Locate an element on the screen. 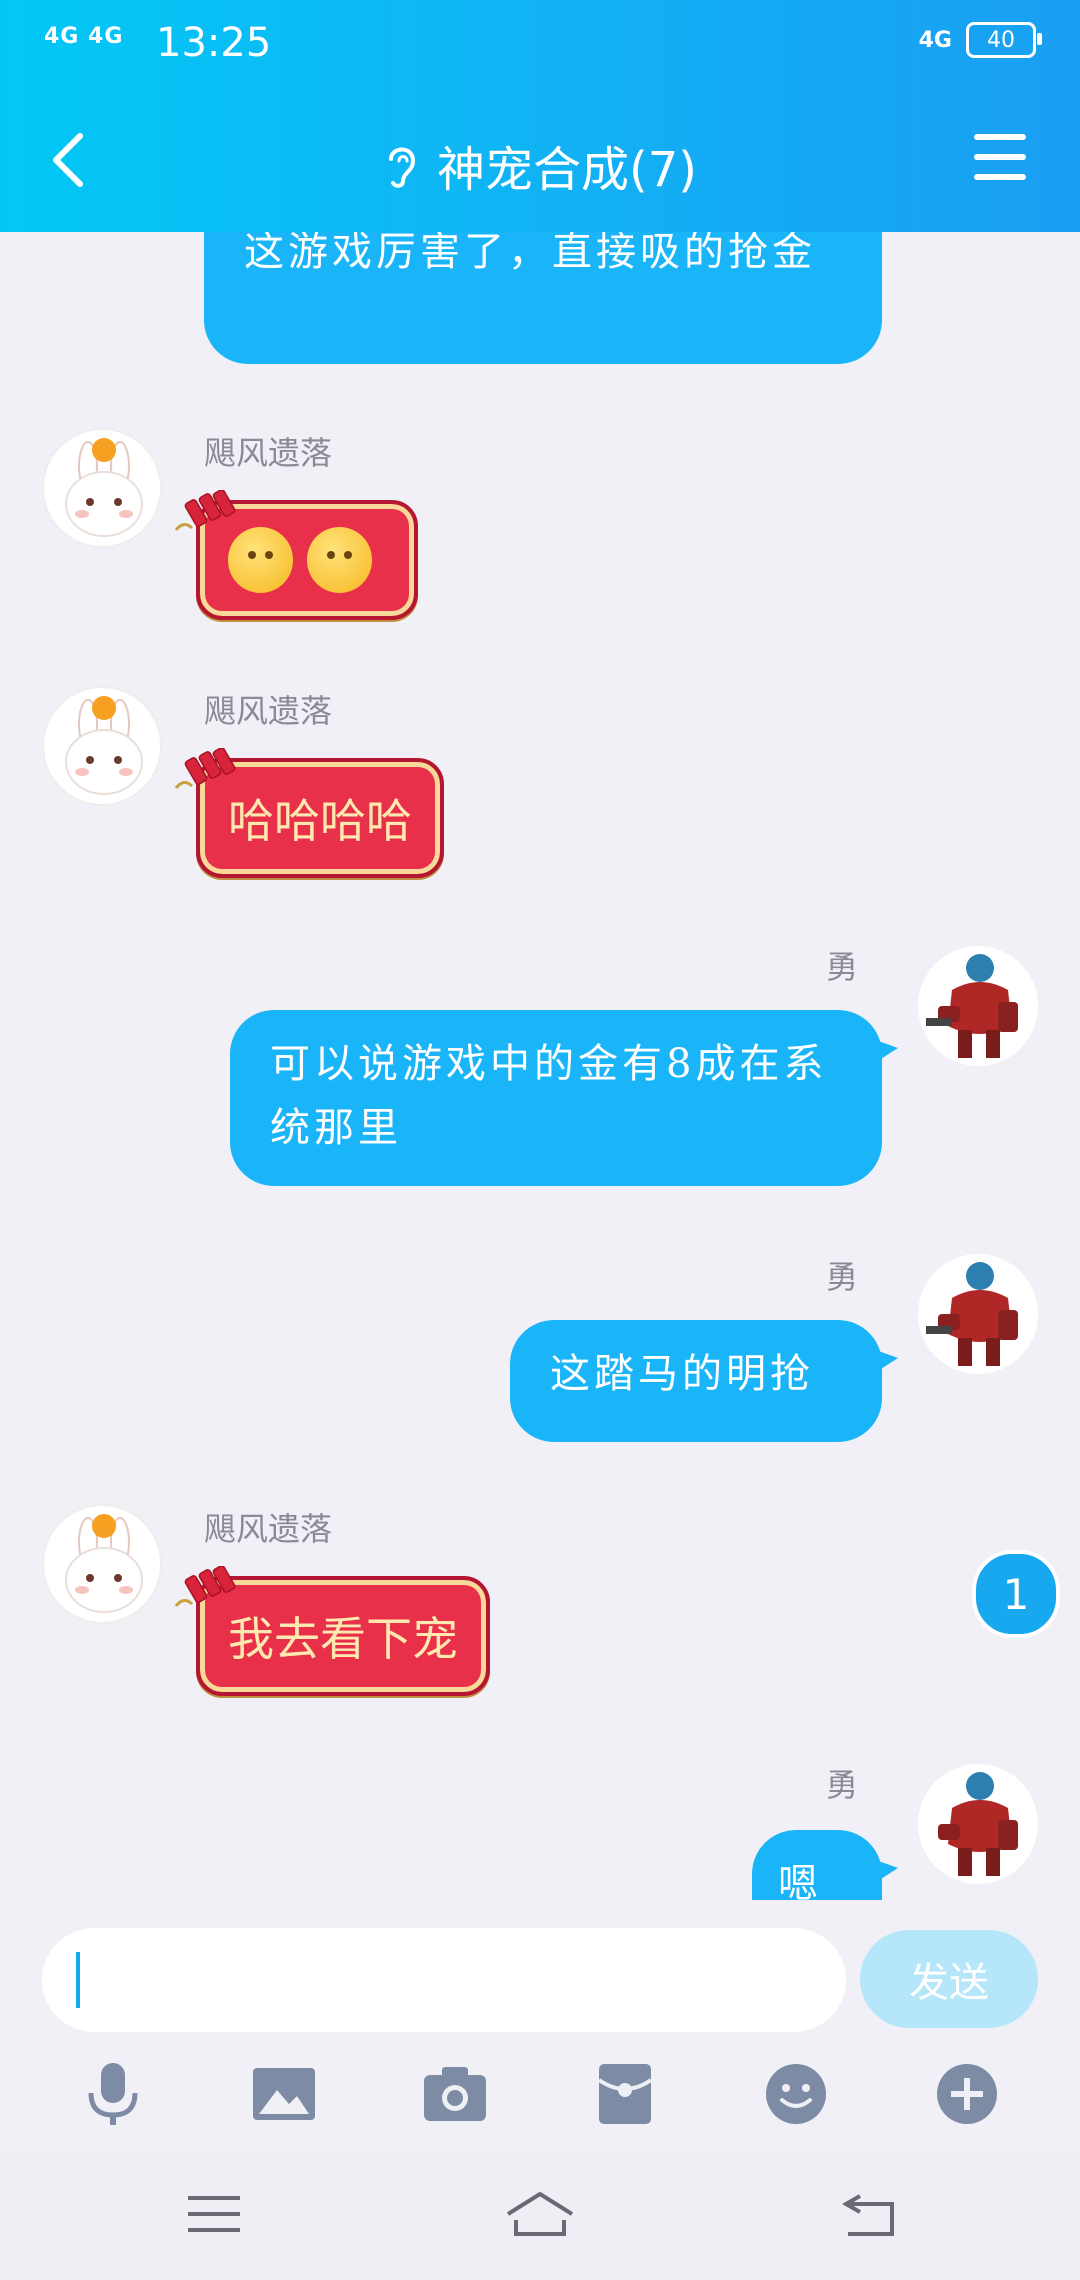 Image resolution: width=1080 pixels, height=2280 pixels. message-text: 嗯 is located at coordinates (800, 1880).